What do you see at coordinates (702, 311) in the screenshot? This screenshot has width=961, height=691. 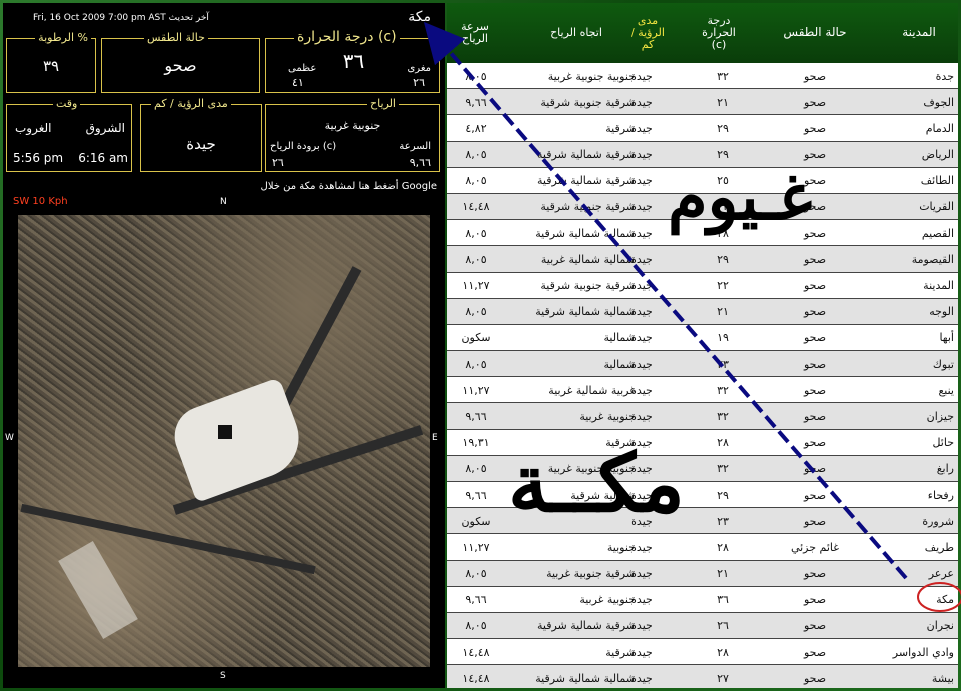 I see `table-row: الوجه صحو ٢١ جيدة شمالية شمالية شرقية ٨,٠٥` at bounding box center [702, 311].